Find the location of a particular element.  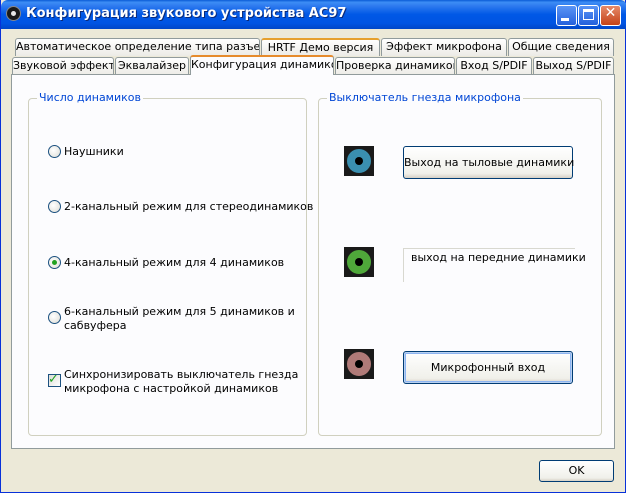

minimize-button is located at coordinates (566, 15).